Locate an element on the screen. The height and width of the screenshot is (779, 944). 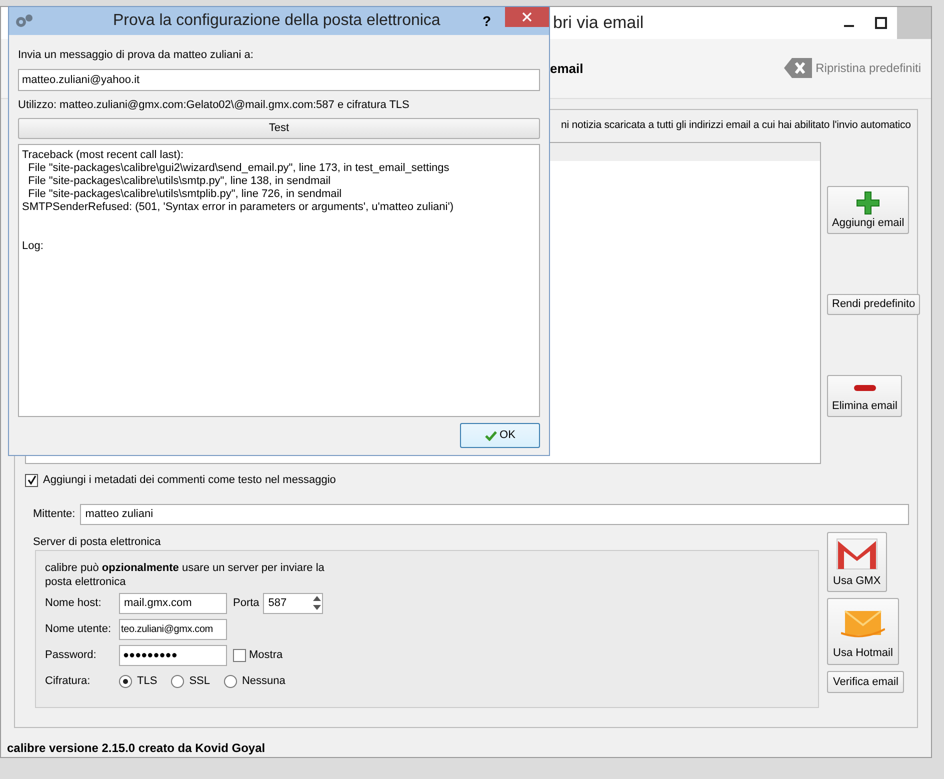
log-line: File "site-packages\calibre\utils\smtplib.py", line 726, in sendmail is located at coordinates (185, 194).